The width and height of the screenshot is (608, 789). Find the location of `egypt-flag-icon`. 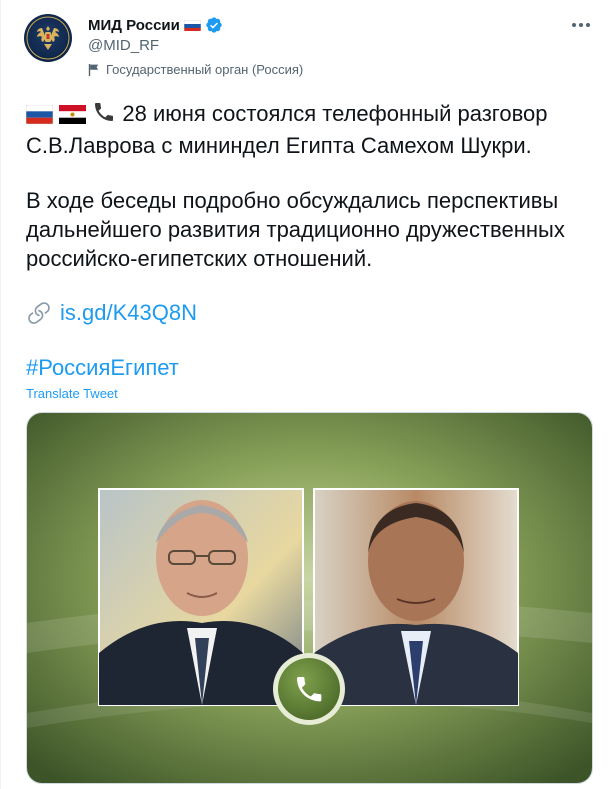

egypt-flag-icon is located at coordinates (73, 116).